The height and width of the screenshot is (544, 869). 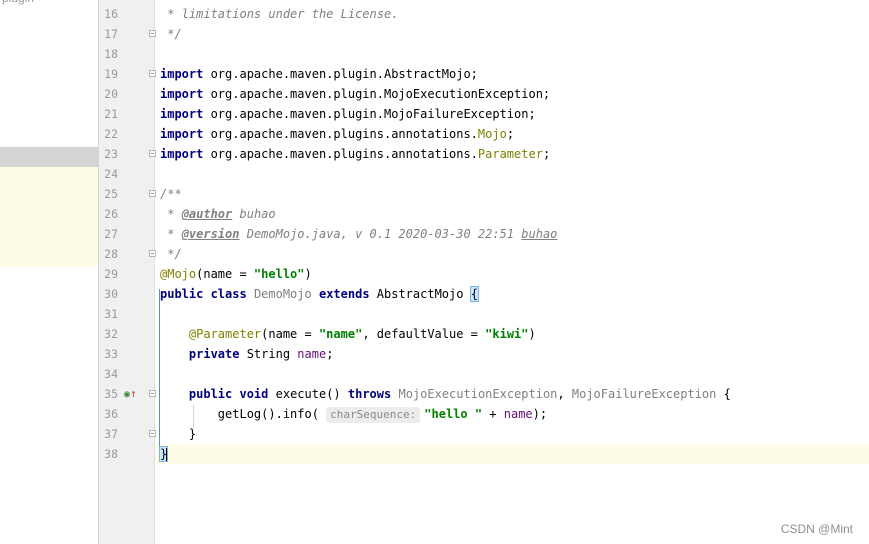 I want to click on code-token: /**, so click(x=171, y=194).